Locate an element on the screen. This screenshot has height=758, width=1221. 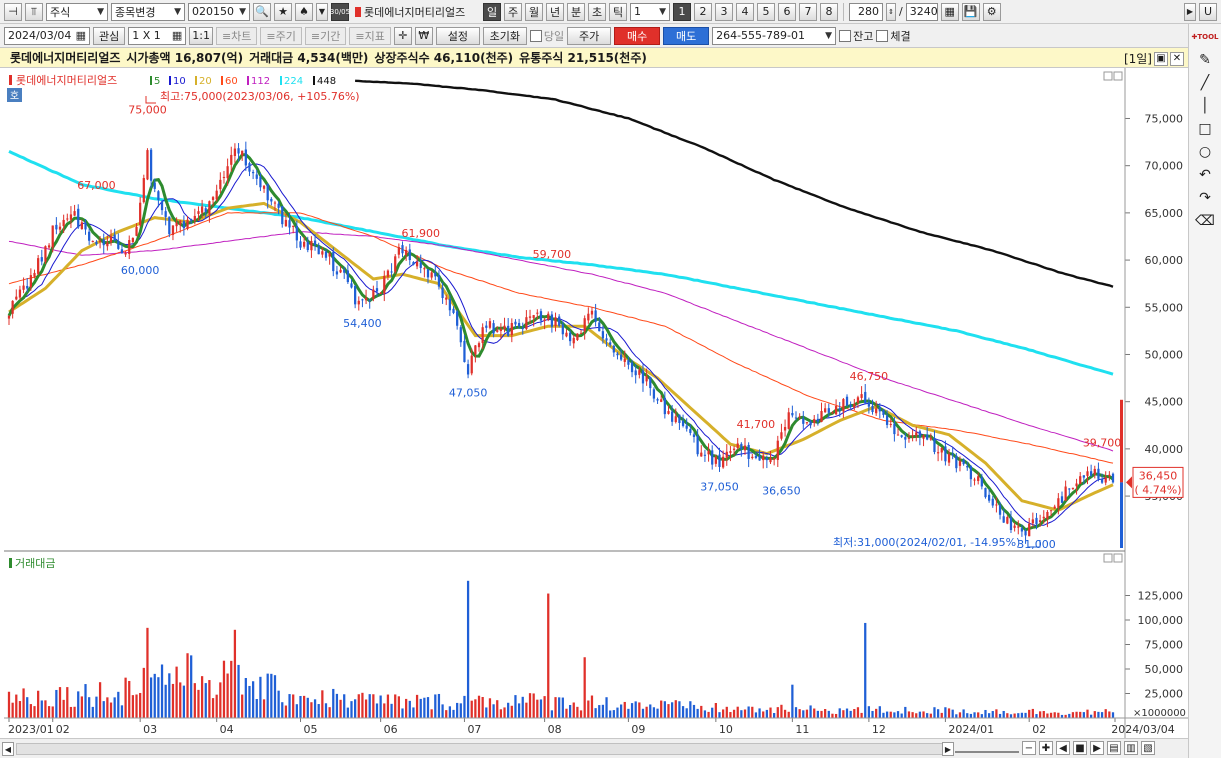
account-select: 264-555-789-01 ▼ is located at coordinates (774, 35).